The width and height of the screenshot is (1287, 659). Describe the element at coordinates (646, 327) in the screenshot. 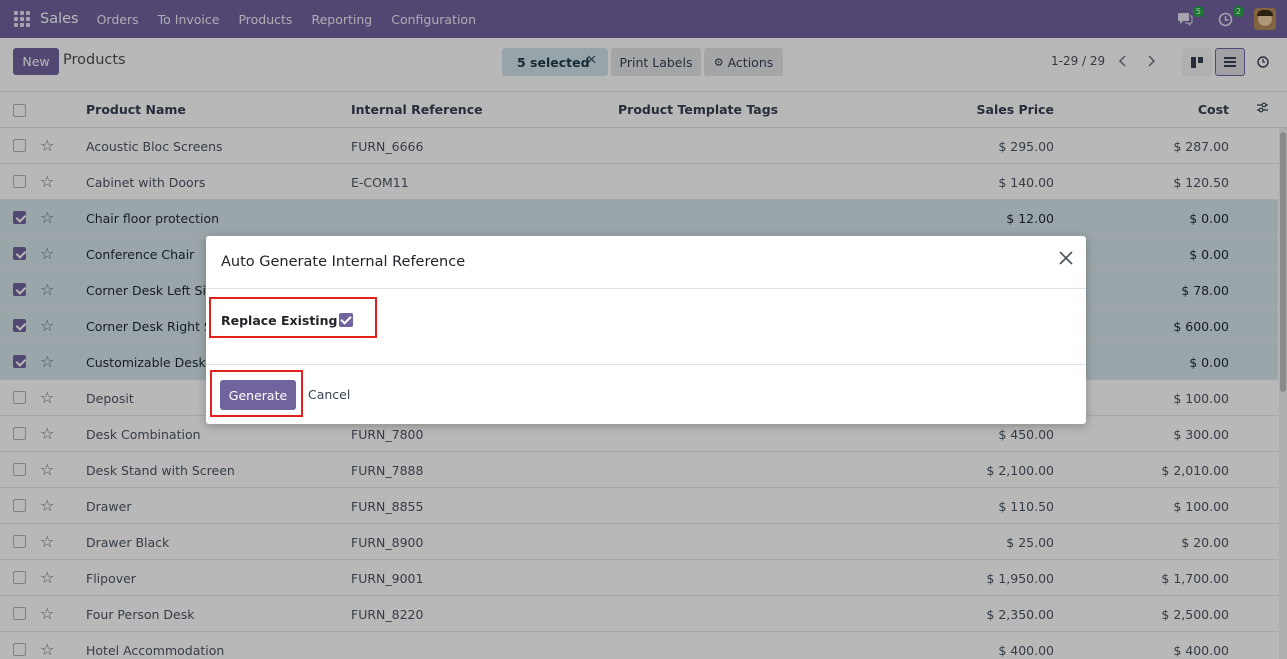

I see `modal-body: Replace Existing ?` at that location.